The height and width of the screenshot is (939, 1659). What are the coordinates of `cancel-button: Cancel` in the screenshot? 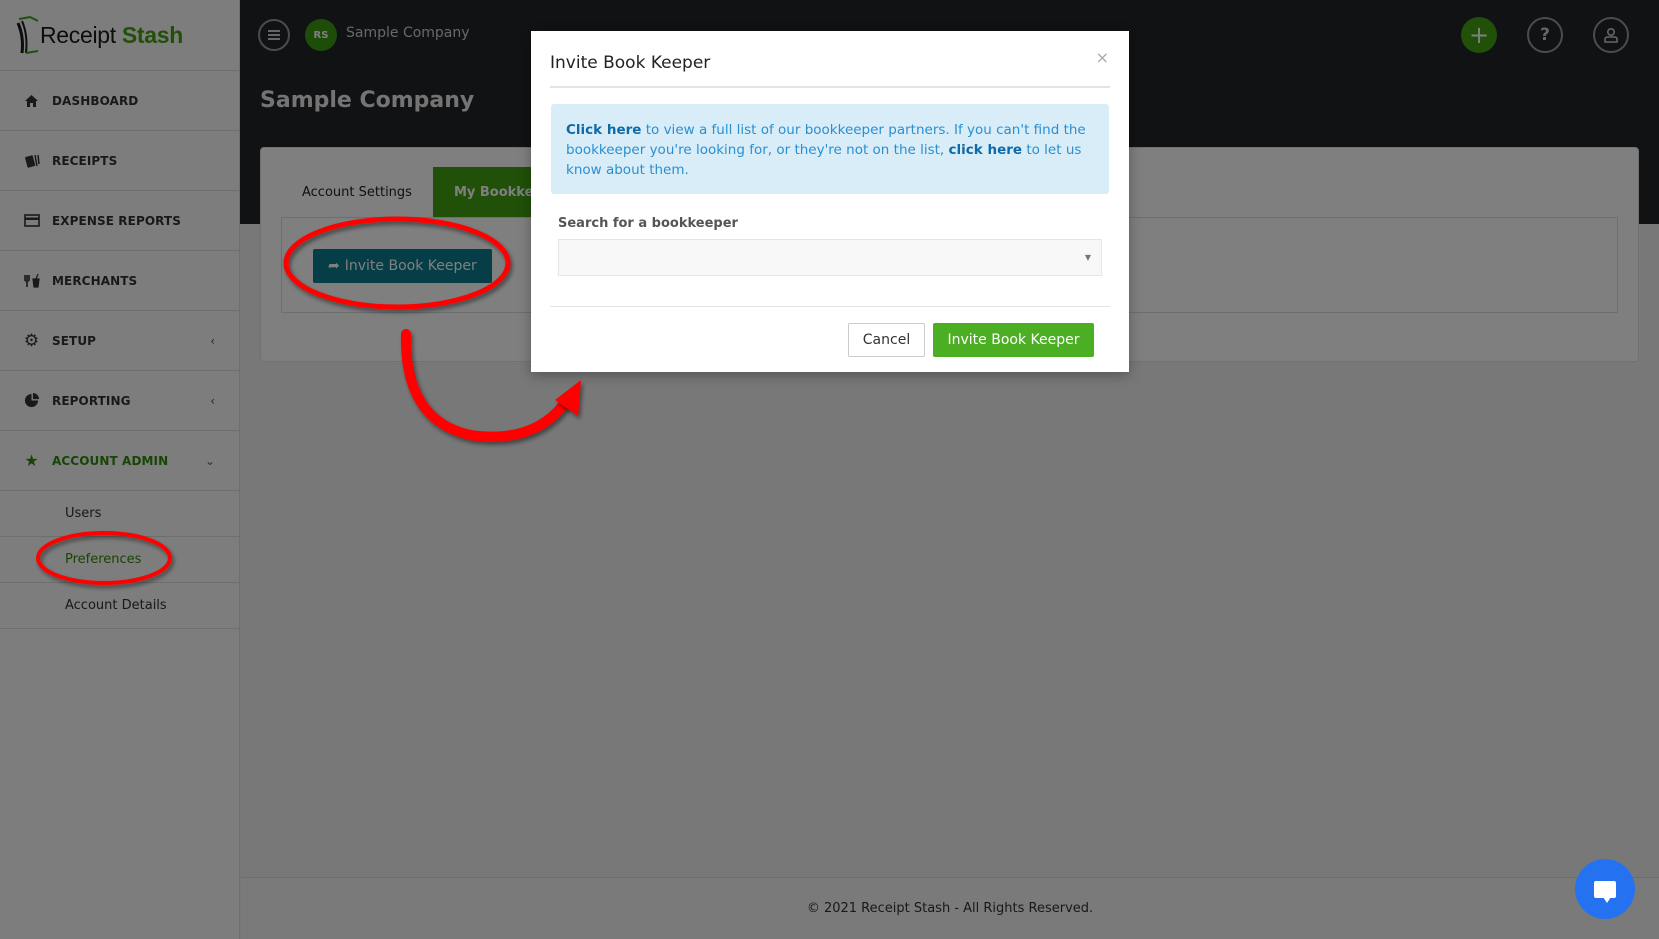 It's located at (886, 340).